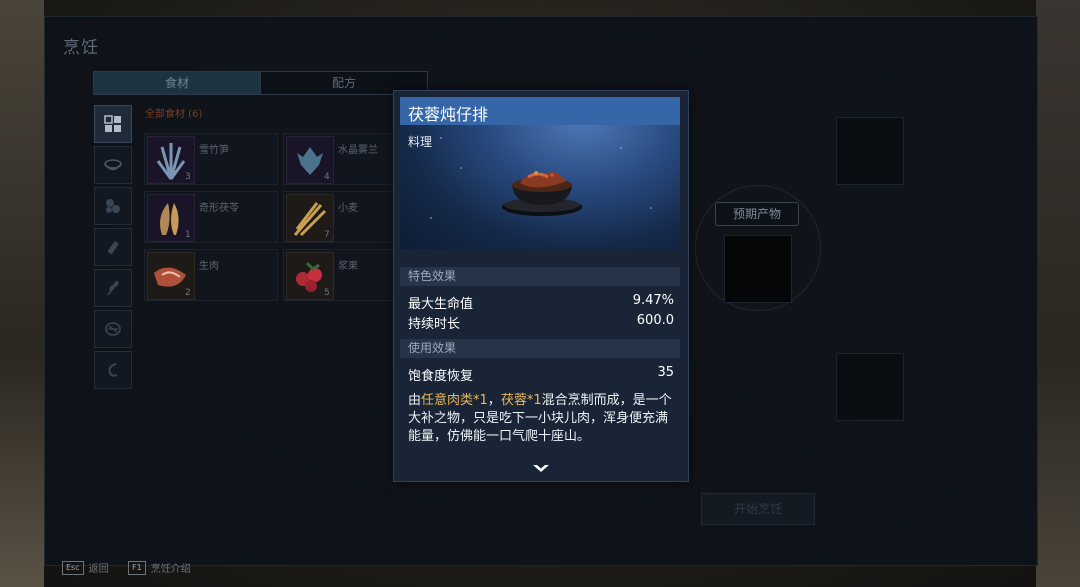 Image resolution: width=1080 pixels, height=587 pixels. Describe the element at coordinates (521, 400) in the screenshot. I see `desc-highlight: 茯蓉*1` at that location.